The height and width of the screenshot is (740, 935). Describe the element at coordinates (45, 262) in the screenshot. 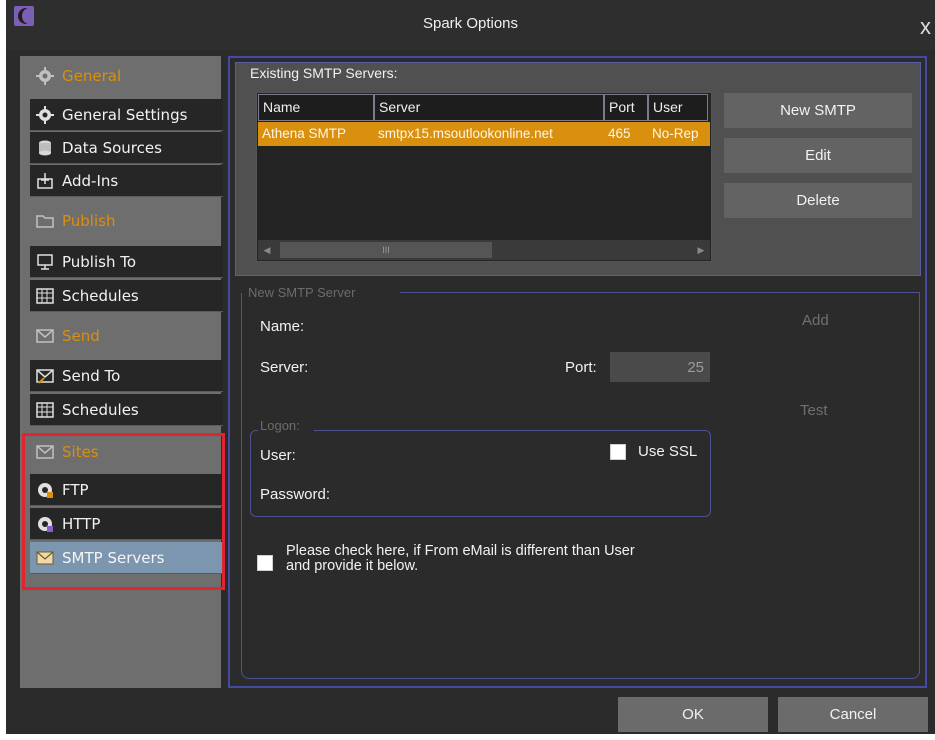

I see `publish-icon` at that location.